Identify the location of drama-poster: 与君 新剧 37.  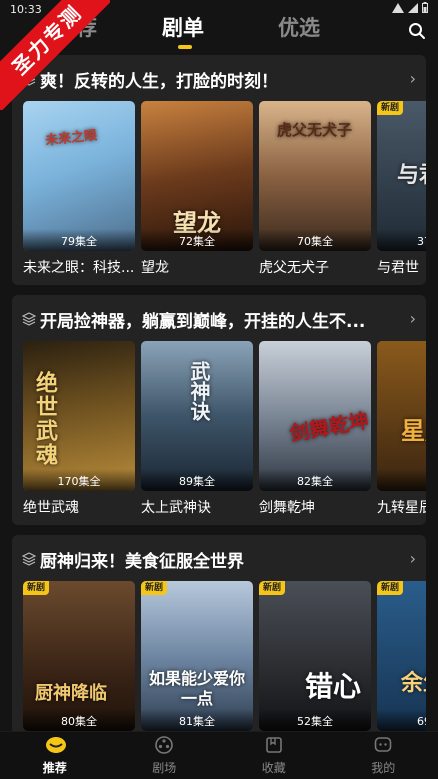
(401, 176).